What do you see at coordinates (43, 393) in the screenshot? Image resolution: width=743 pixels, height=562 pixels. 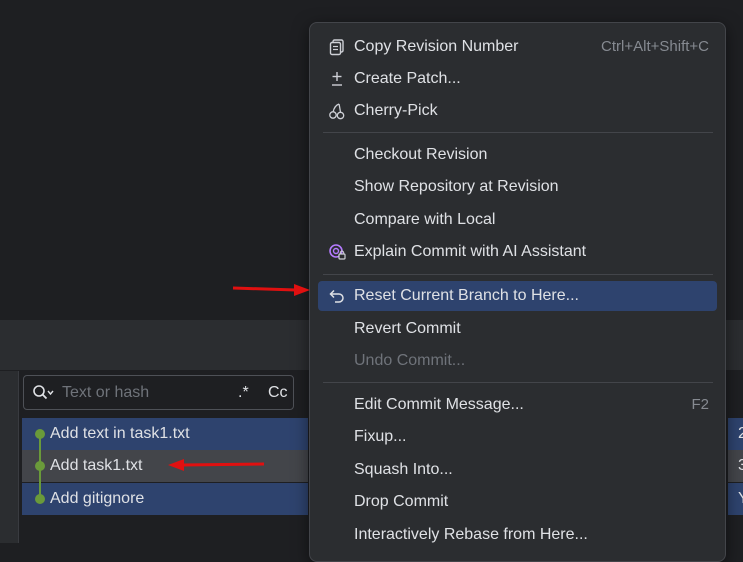 I see `search-icon` at bounding box center [43, 393].